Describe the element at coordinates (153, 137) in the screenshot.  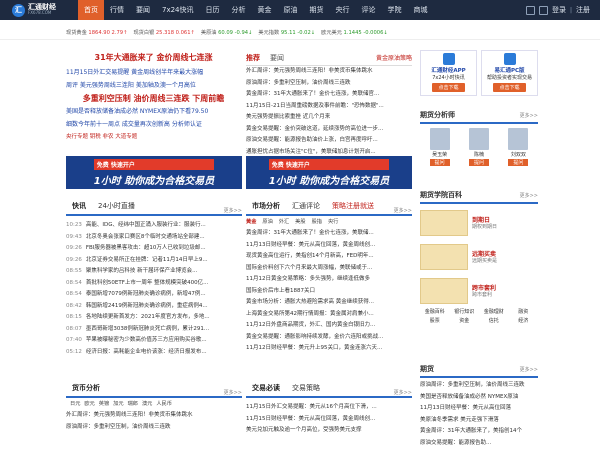
I see `topic-links: 央行专题 钥税 非农 大道专题` at that location.